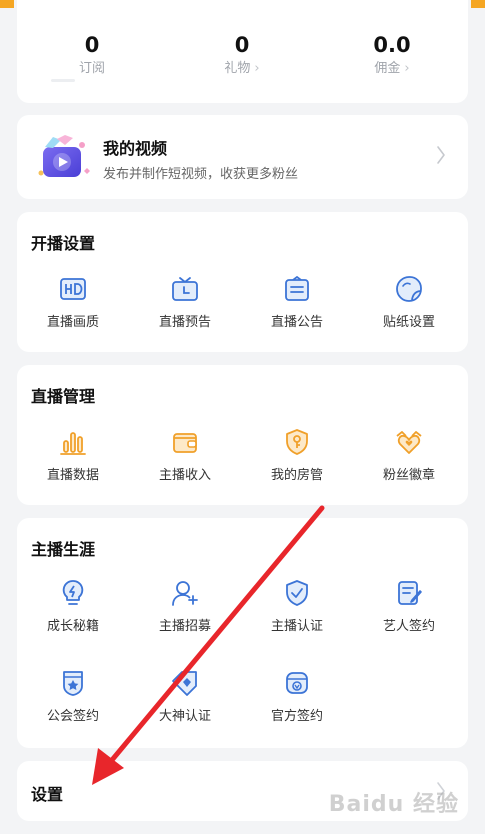 This screenshot has width=485, height=834. I want to click on grid-item-quality: 直播画质, so click(73, 303).